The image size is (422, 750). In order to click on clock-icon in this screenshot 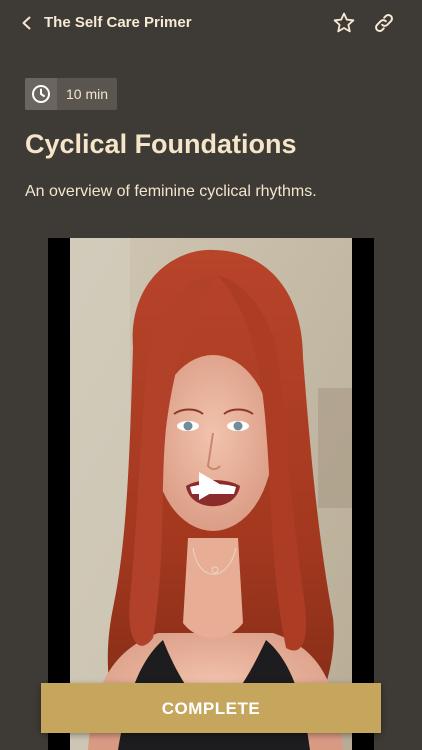, I will do `click(41, 94)`.